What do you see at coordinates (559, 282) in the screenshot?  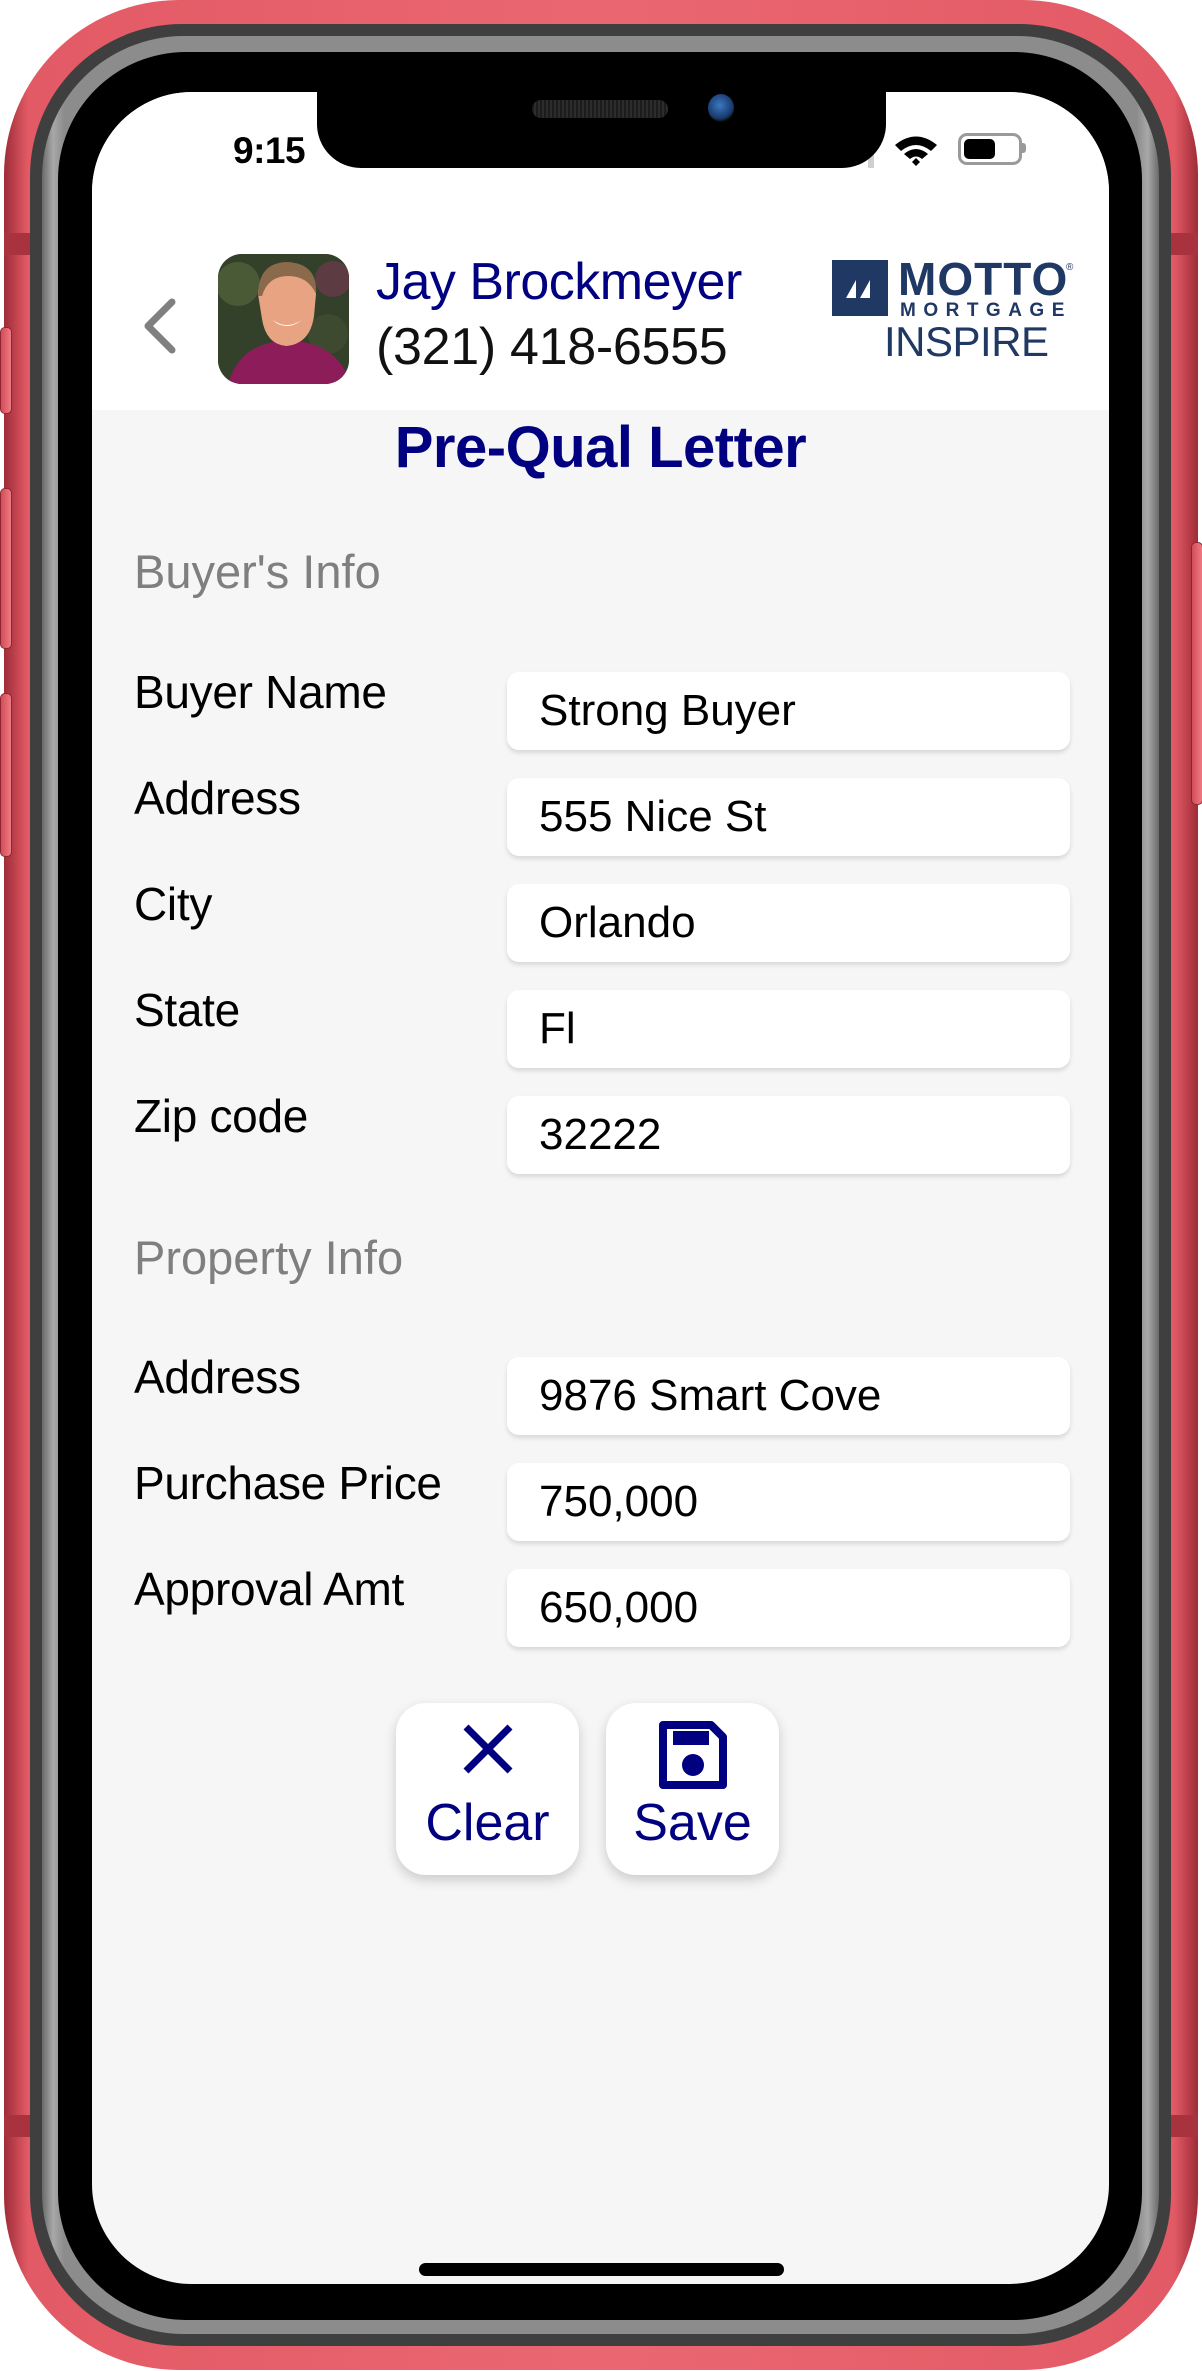 I see `agent-name: Jay Brockmeyer` at bounding box center [559, 282].